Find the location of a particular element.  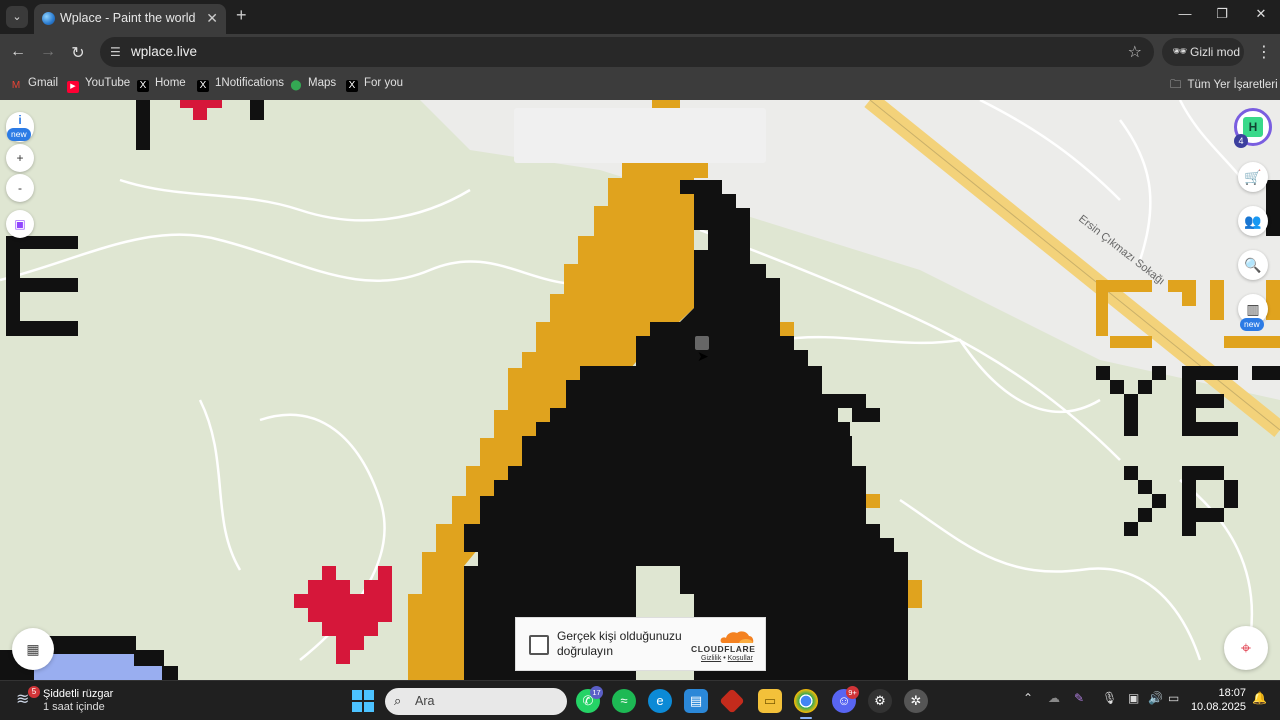

maps-icon: ⬤ is located at coordinates (296, 85).